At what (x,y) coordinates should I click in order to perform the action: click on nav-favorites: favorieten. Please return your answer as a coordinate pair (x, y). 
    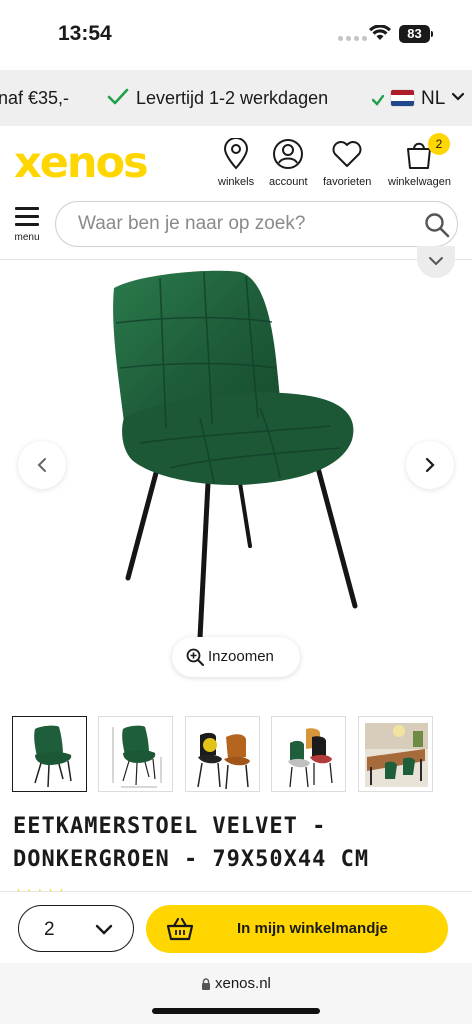
    Looking at the image, I should click on (347, 163).